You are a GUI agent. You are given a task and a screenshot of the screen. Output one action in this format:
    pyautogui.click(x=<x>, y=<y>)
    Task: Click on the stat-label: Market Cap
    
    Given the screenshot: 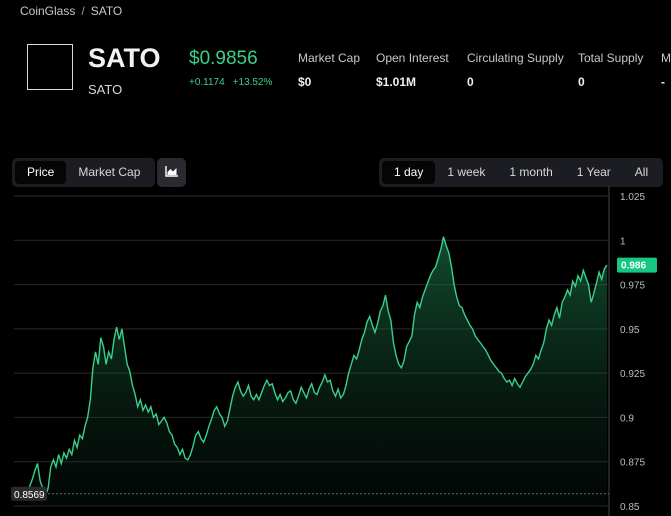 What is the action you would take?
    pyautogui.click(x=329, y=58)
    